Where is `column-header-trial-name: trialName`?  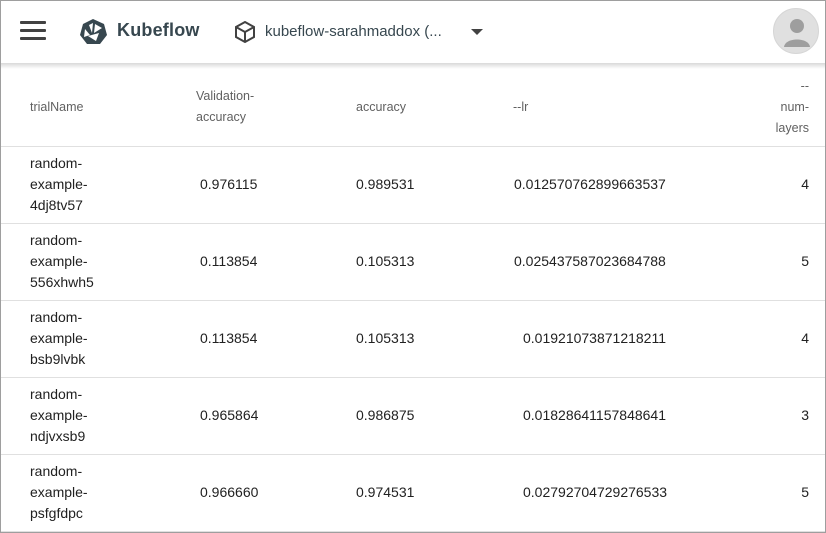
column-header-trial-name: trialName is located at coordinates (82, 108).